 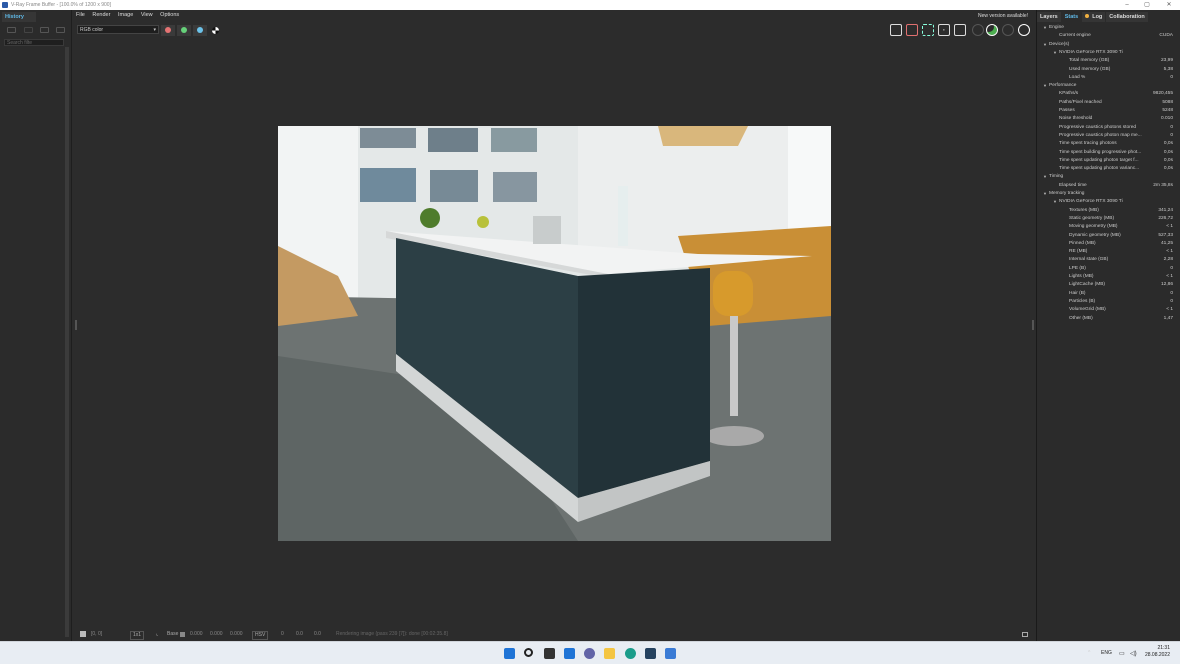 What do you see at coordinates (28, 30) in the screenshot?
I see `history-compare-icon` at bounding box center [28, 30].